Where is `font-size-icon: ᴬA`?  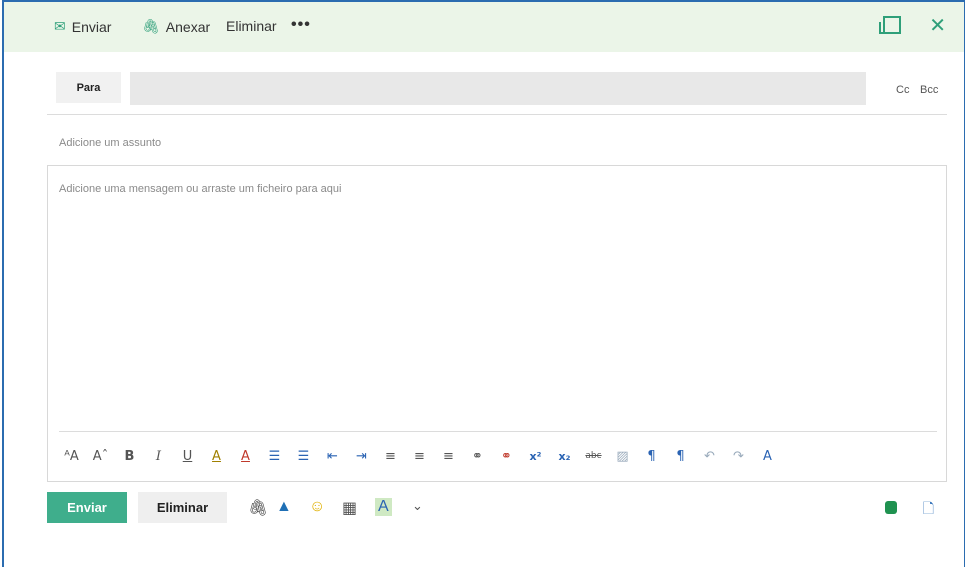 font-size-icon: ᴬA is located at coordinates (71, 456).